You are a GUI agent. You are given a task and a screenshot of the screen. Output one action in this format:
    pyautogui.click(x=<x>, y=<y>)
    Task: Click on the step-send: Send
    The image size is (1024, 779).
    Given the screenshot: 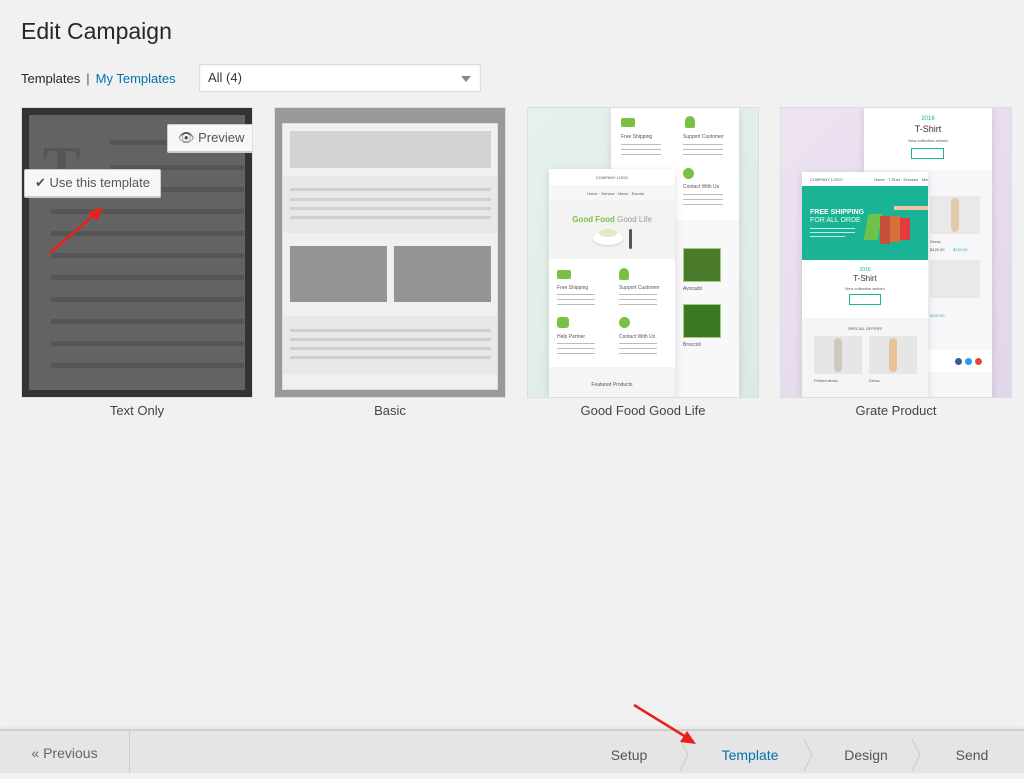 What is the action you would take?
    pyautogui.click(x=972, y=752)
    